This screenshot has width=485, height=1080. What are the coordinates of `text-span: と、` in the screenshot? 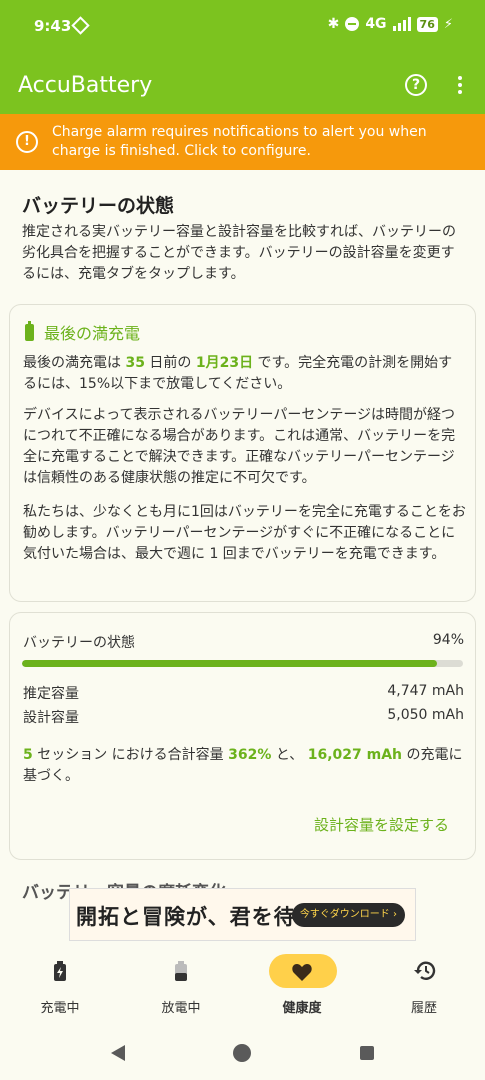 It's located at (289, 755).